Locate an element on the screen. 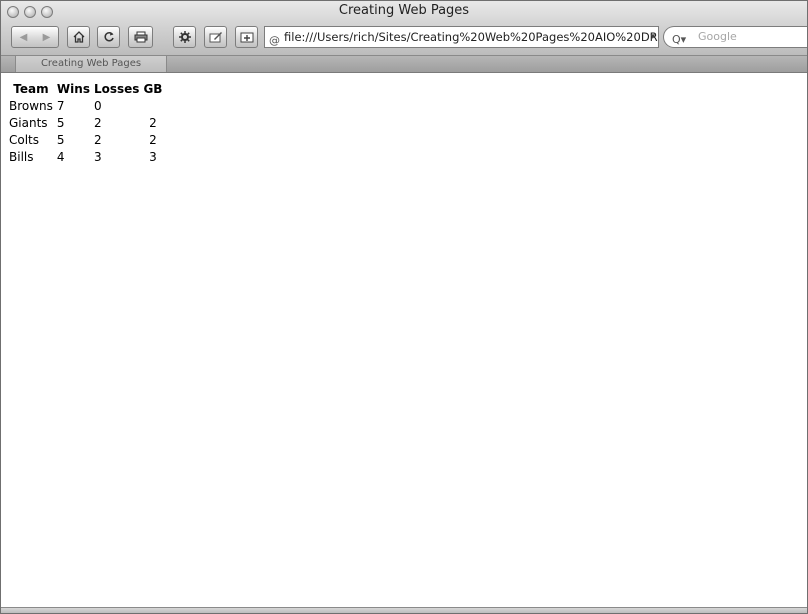 The height and width of the screenshot is (614, 808). column-header: Team is located at coordinates (31, 89).